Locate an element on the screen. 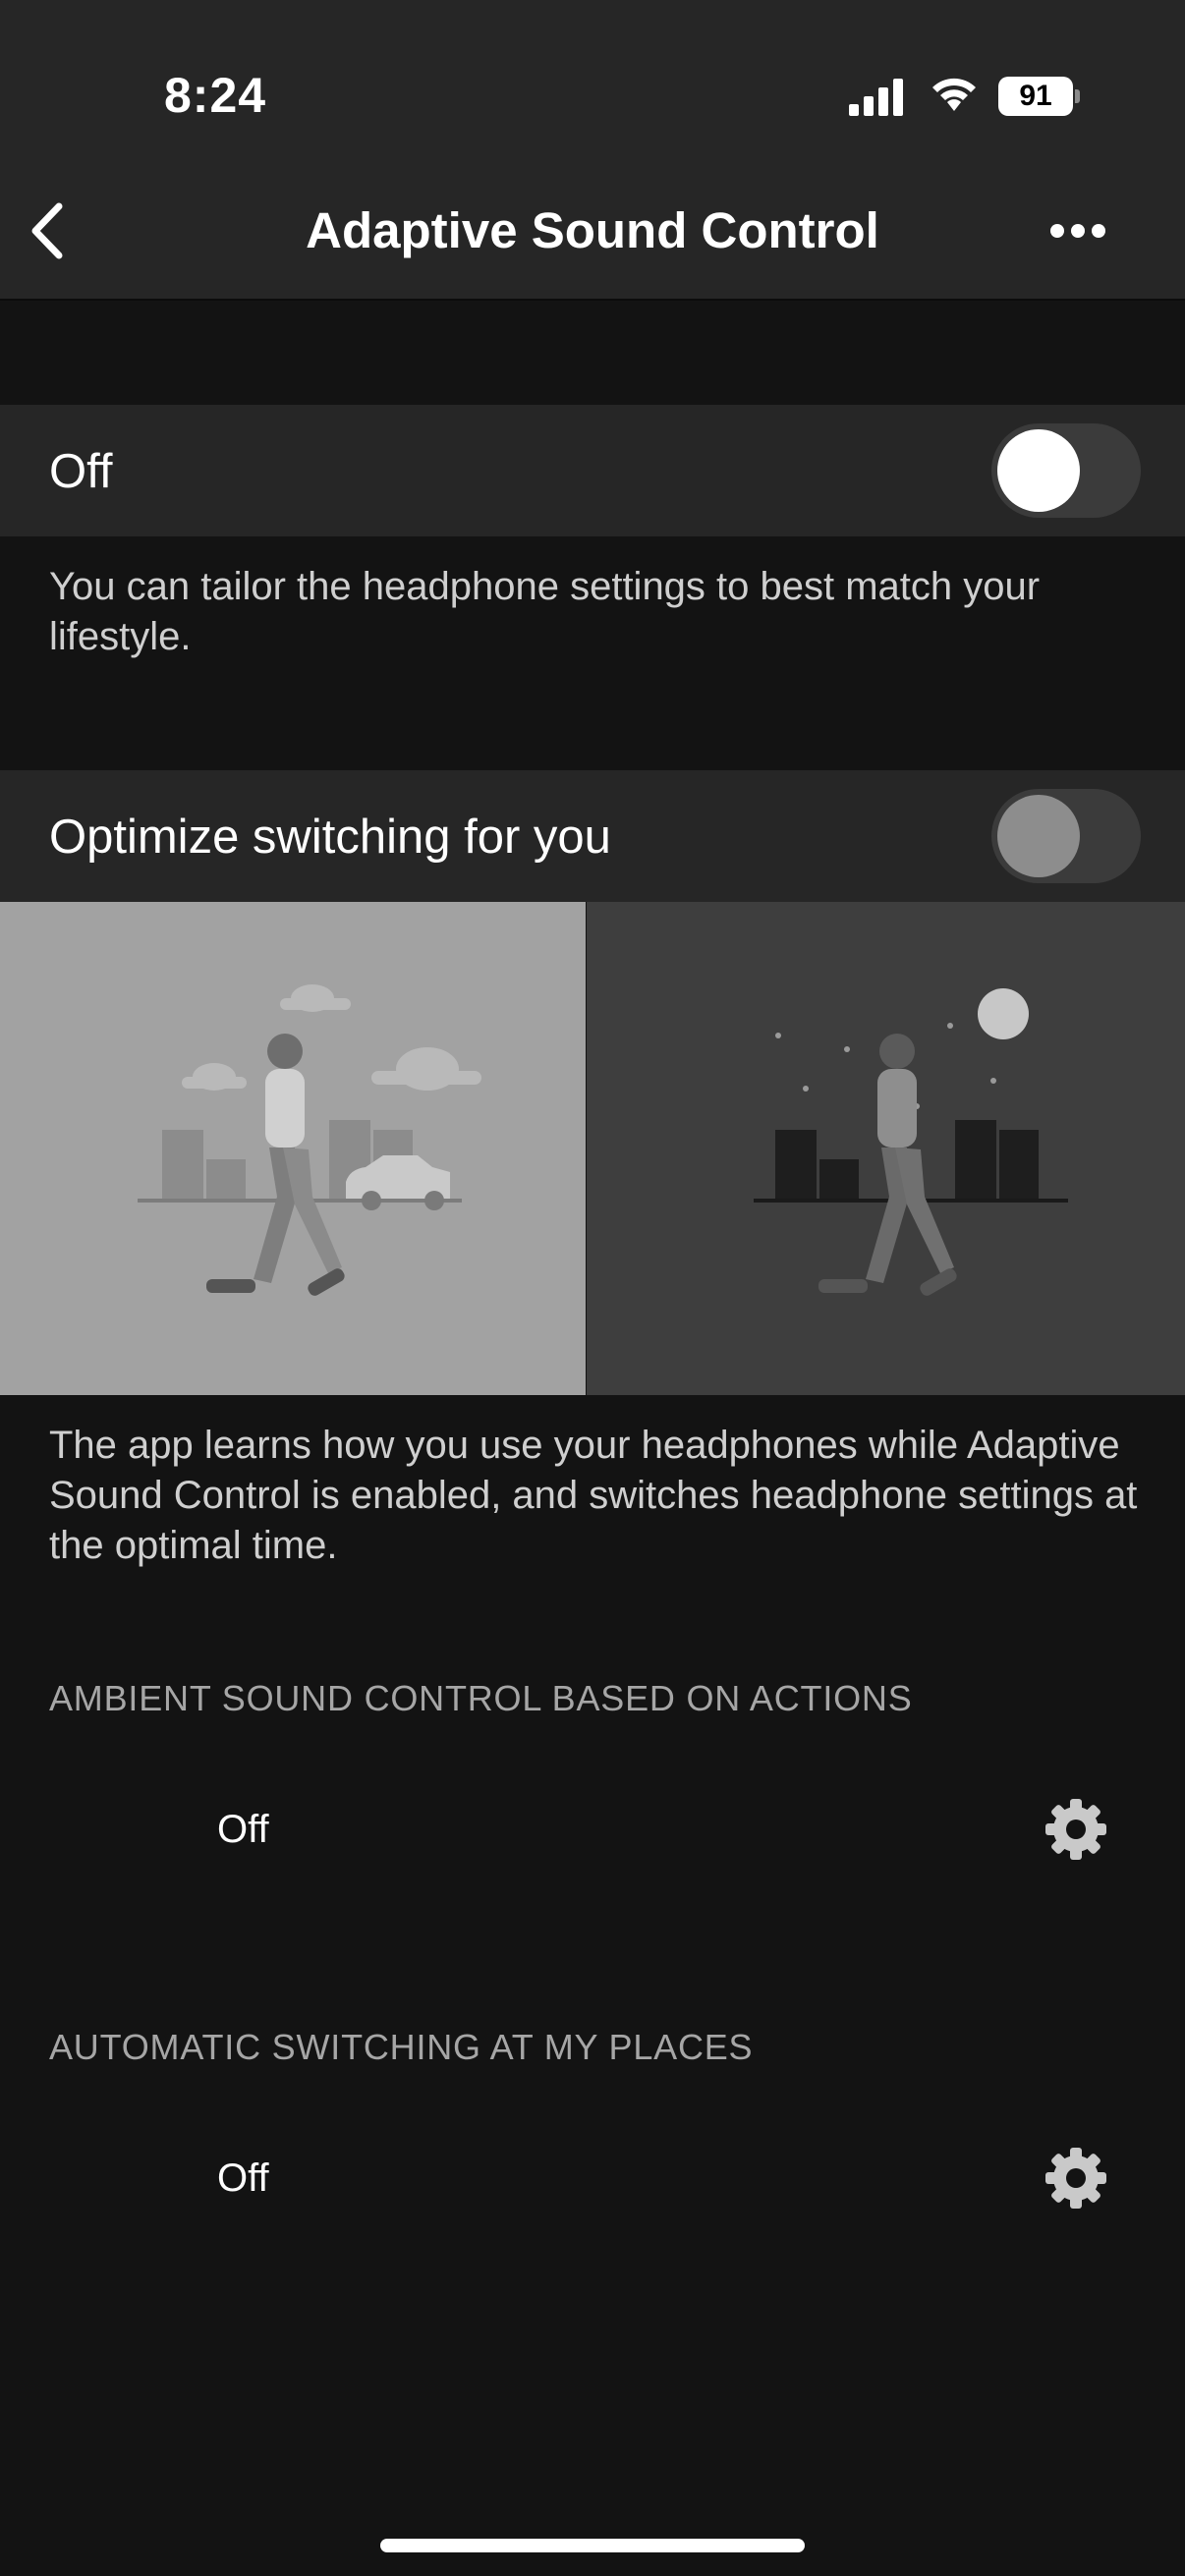  adaptive-toggle-row: Off is located at coordinates (592, 470).